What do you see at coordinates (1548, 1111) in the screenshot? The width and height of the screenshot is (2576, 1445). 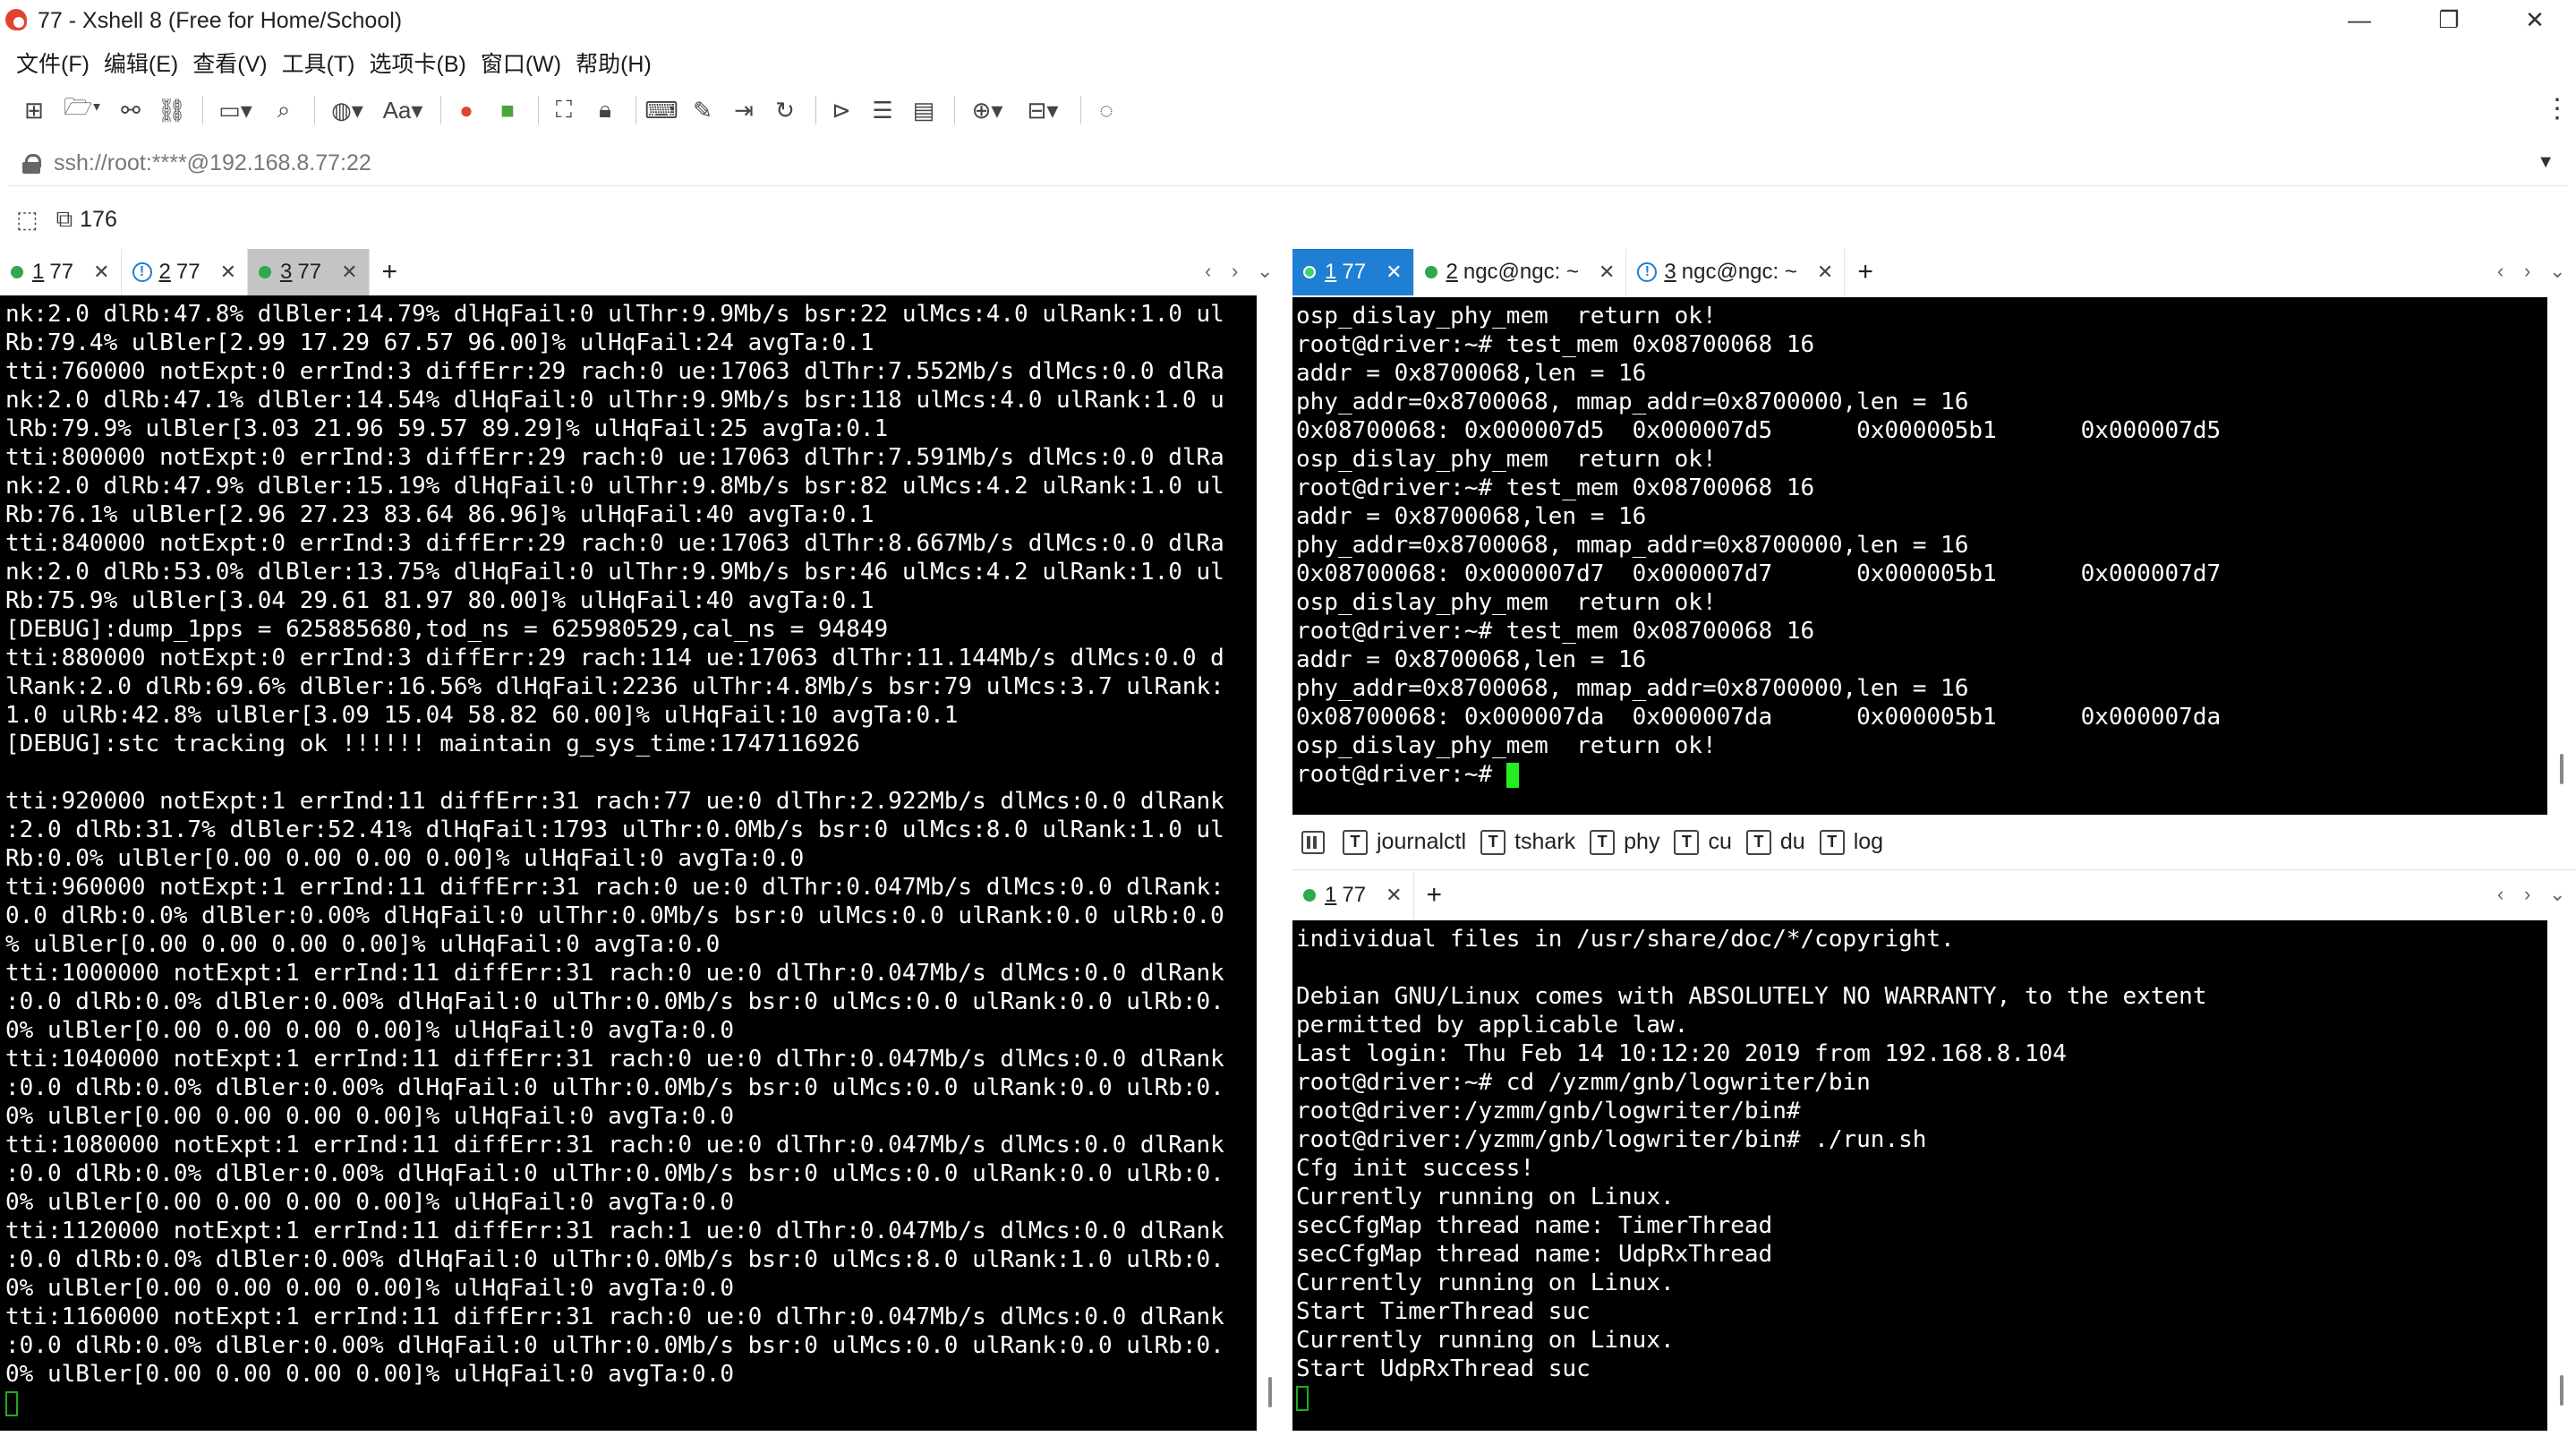 I see `terminal-line: root@driver:/yzmm/gnb/logwriter/bin#` at bounding box center [1548, 1111].